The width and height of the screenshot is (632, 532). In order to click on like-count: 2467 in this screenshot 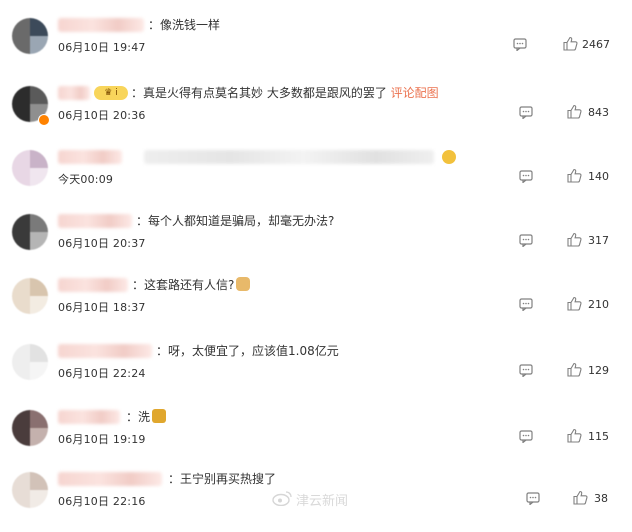, I will do `click(596, 44)`.